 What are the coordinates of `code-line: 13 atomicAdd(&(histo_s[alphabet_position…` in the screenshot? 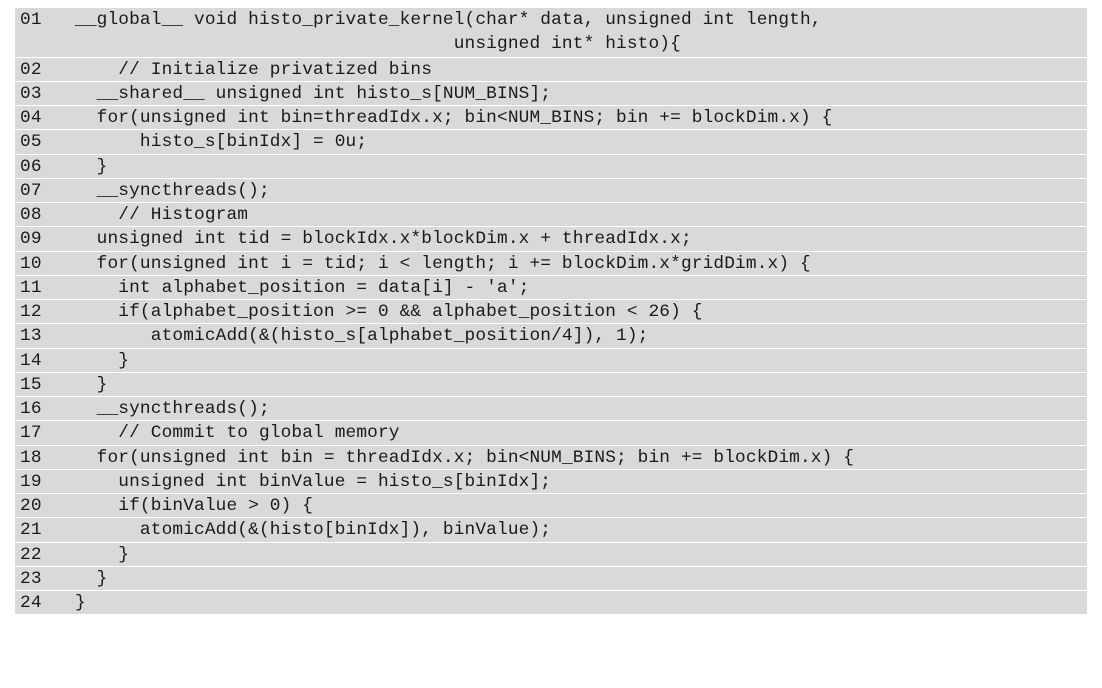 It's located at (551, 335).